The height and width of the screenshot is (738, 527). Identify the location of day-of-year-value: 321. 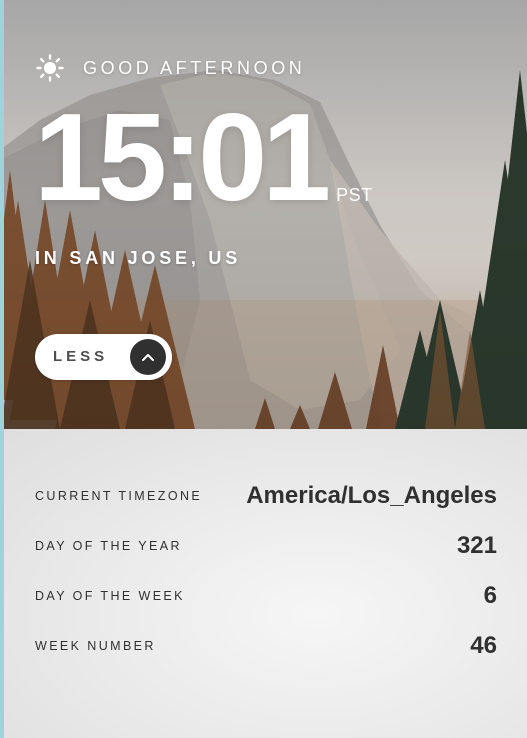
(476, 545).